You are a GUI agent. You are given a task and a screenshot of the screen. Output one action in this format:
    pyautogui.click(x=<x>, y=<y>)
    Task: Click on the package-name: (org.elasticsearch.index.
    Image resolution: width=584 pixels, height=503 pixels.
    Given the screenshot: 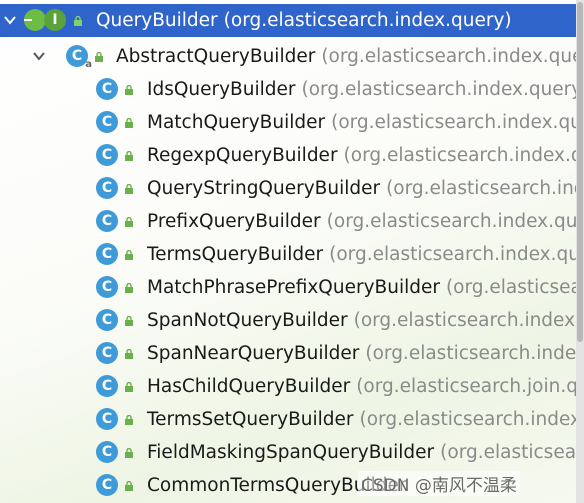 What is the action you would take?
    pyautogui.click(x=471, y=419)
    